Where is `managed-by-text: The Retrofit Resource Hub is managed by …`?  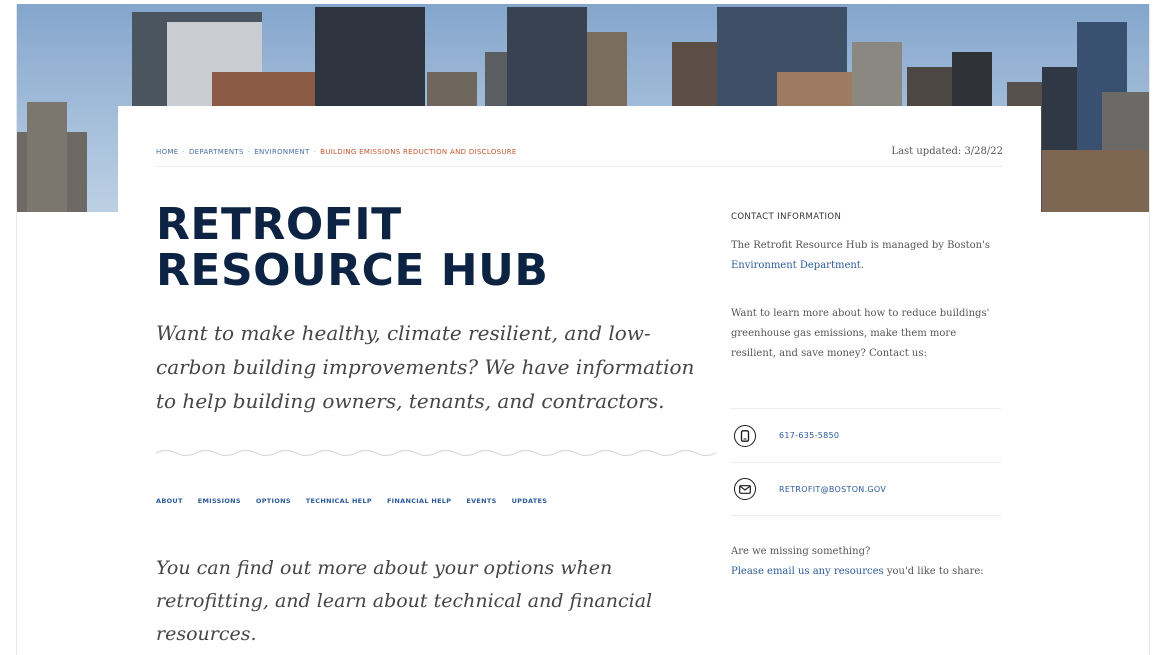
managed-by-text: The Retrofit Resource Hub is managed by … is located at coordinates (860, 255).